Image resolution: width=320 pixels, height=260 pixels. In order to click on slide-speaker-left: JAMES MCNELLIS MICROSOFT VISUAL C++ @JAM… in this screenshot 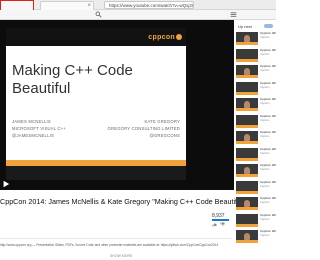, I will do `click(39, 128)`.